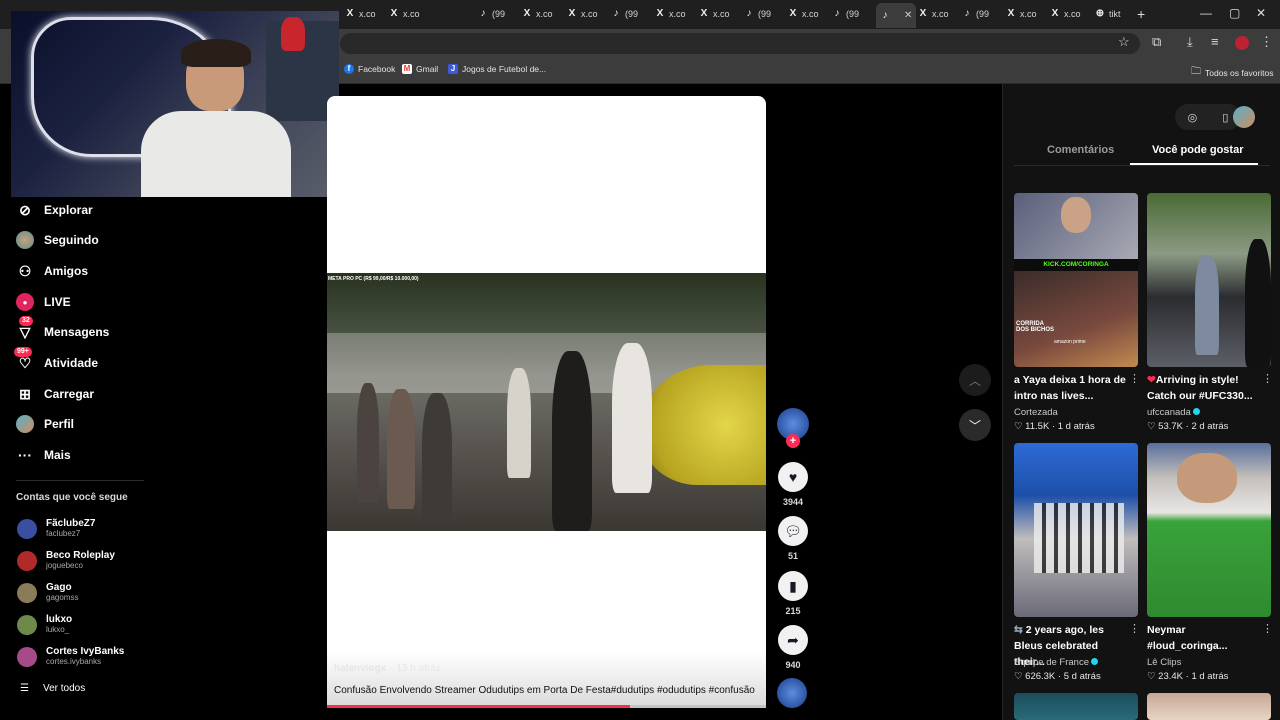 This screenshot has width=1280, height=720. What do you see at coordinates (47, 592) in the screenshot?
I see `following-account: Gago gagomss` at bounding box center [47, 592].